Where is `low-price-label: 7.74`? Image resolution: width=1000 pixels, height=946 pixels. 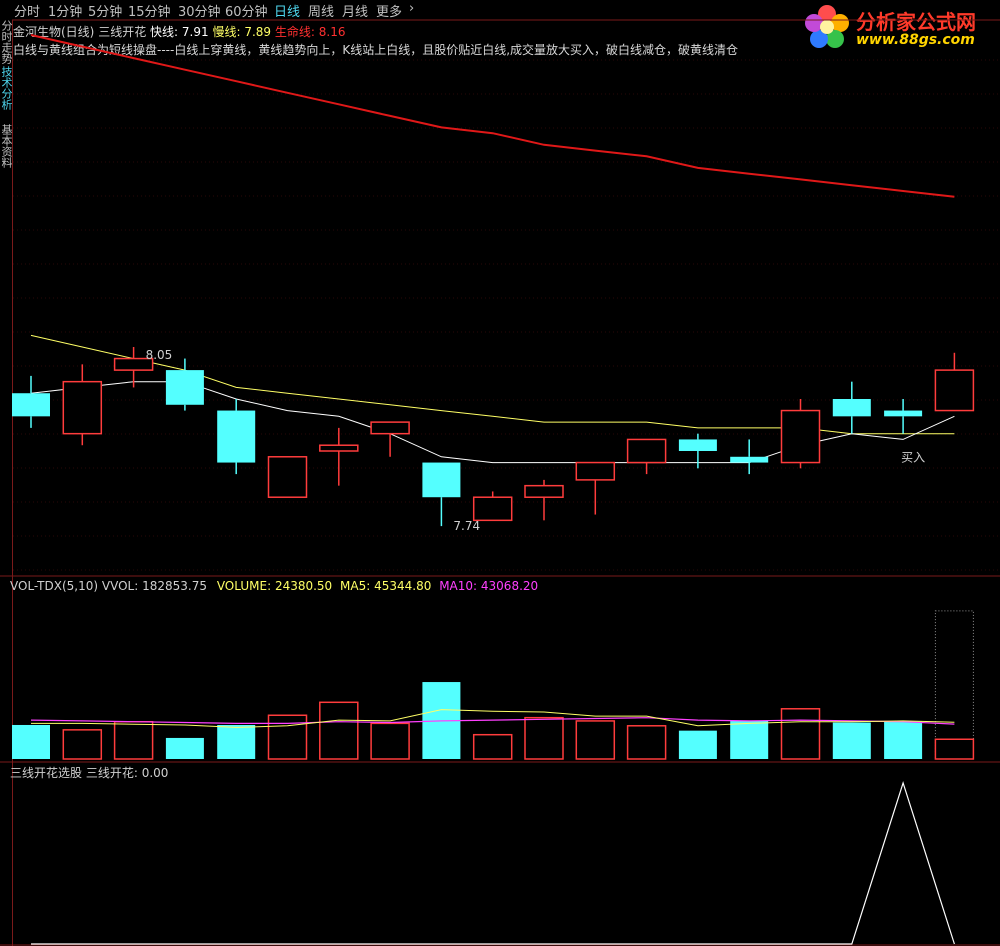 low-price-label: 7.74 is located at coordinates (466, 526).